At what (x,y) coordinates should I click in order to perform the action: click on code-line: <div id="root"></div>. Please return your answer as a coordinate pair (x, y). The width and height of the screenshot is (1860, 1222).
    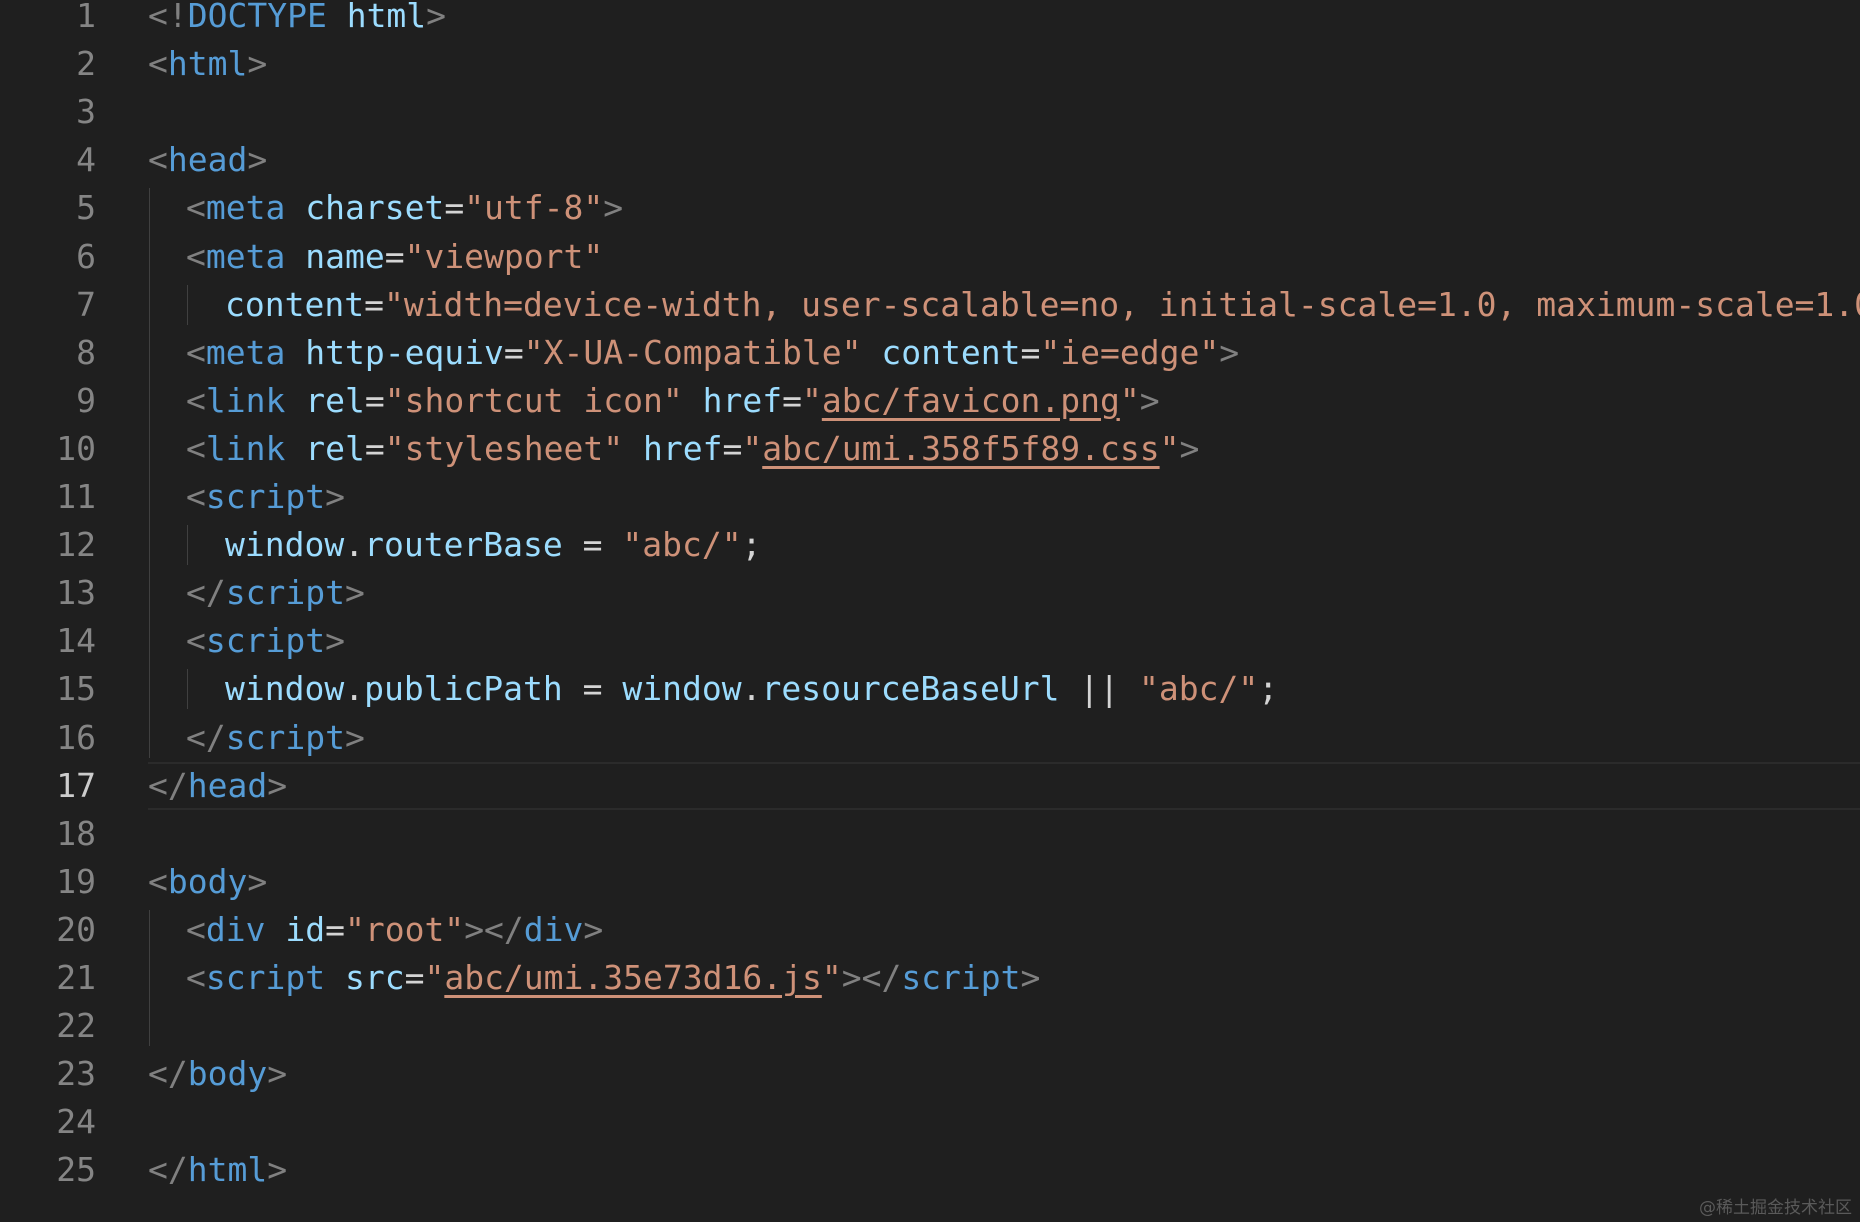
    Looking at the image, I should click on (394, 930).